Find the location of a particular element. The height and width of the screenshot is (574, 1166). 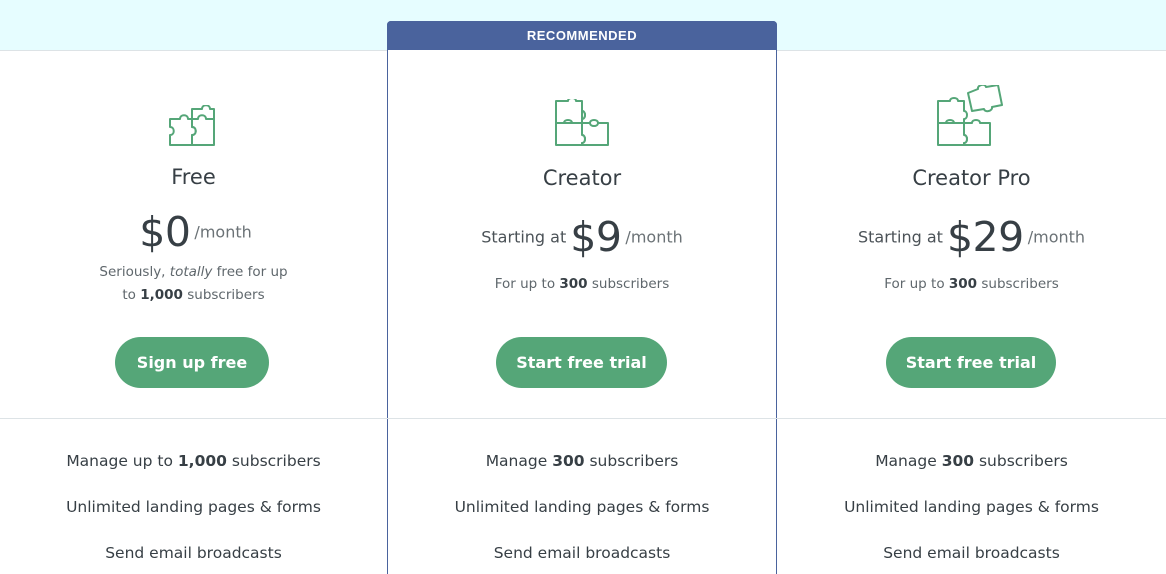

puzzle-large-icon is located at coordinates (971, 117).